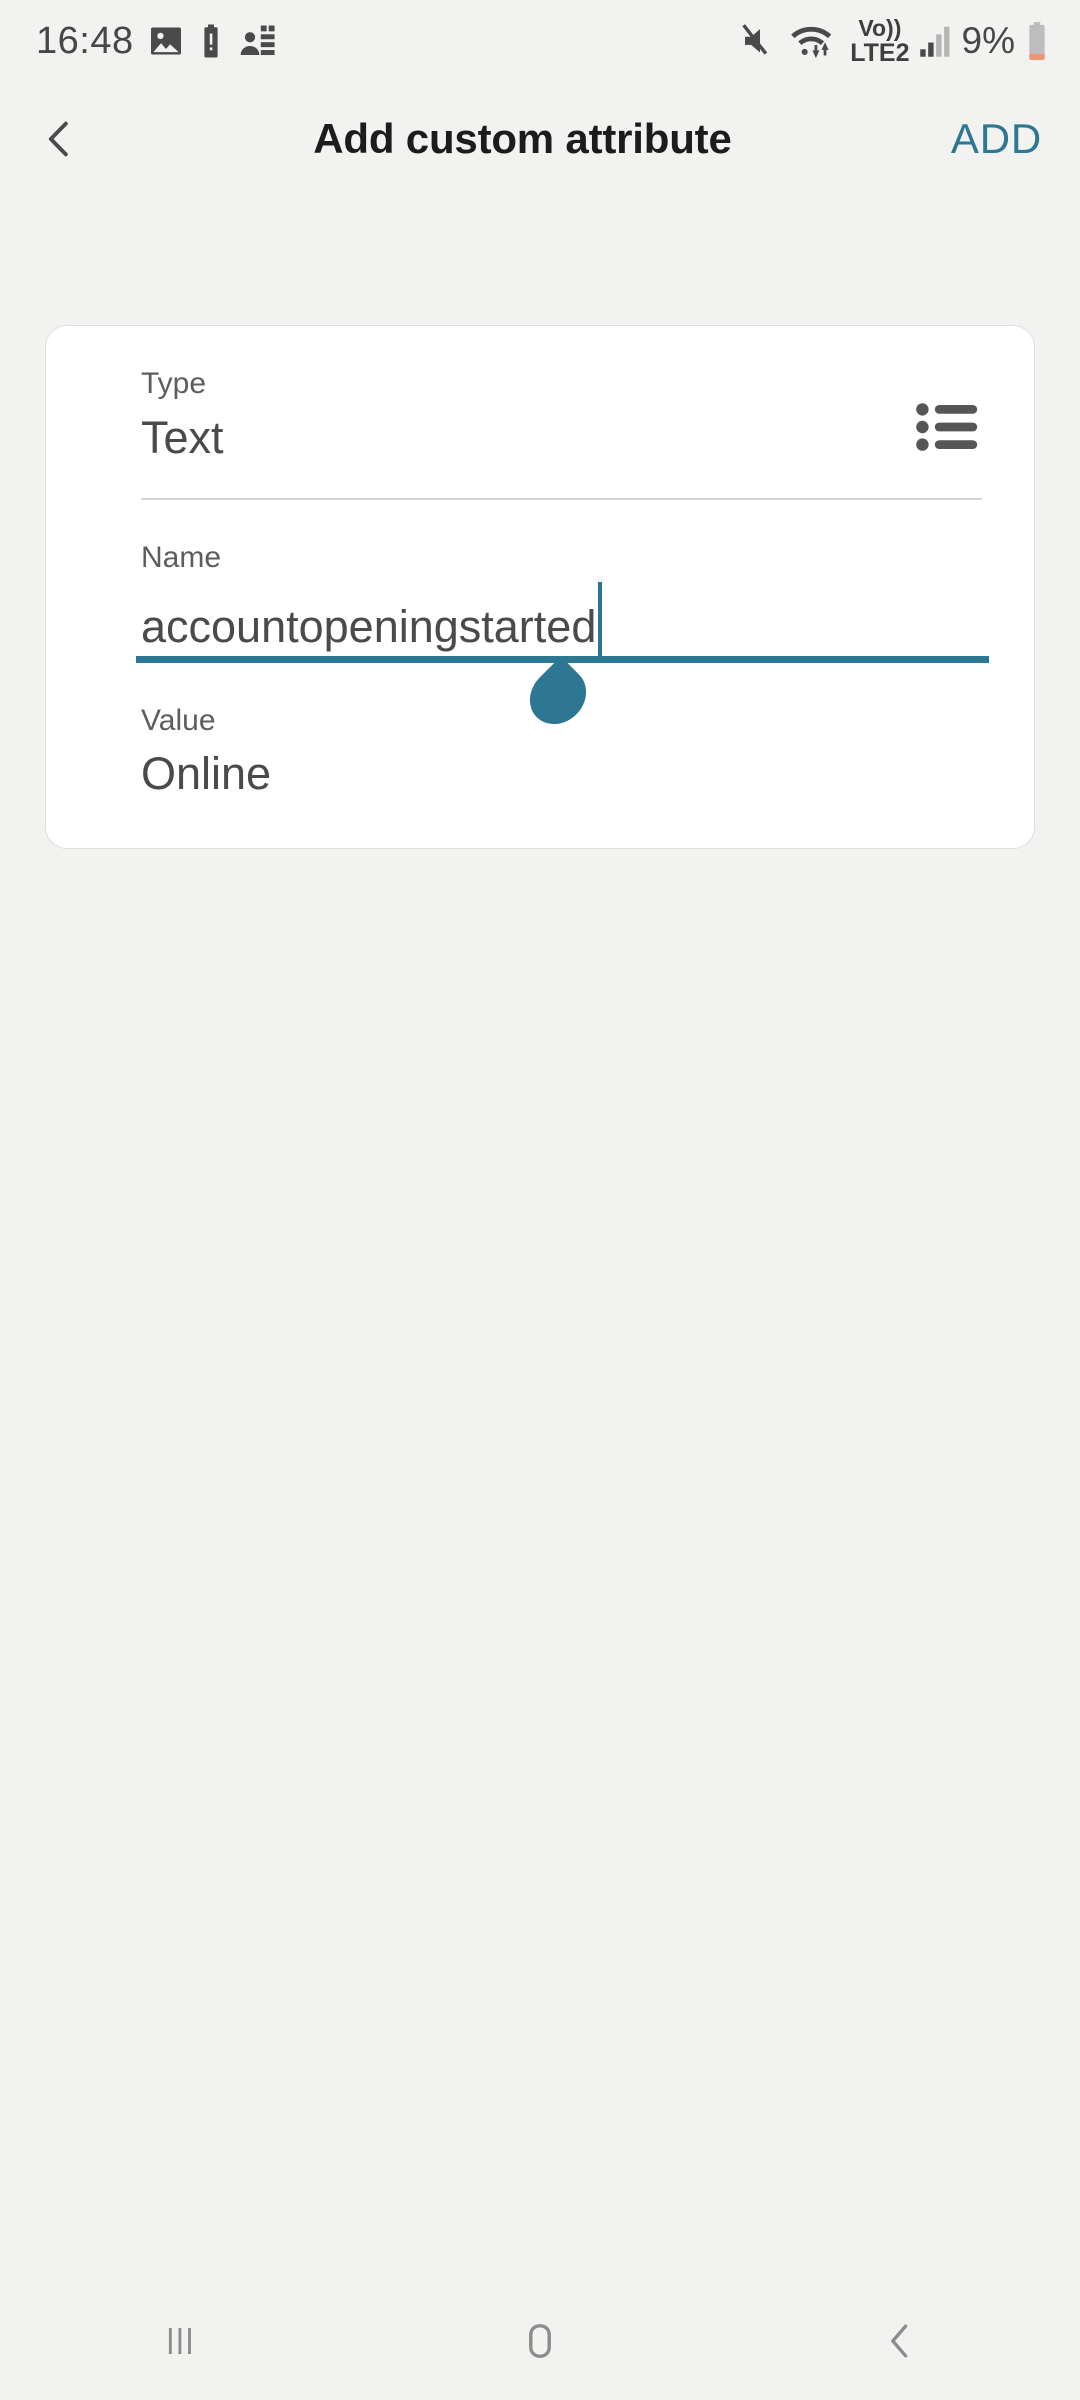  What do you see at coordinates (540, 41) in the screenshot?
I see `status-bar: 16:48 Vo)) LTE2 9%` at bounding box center [540, 41].